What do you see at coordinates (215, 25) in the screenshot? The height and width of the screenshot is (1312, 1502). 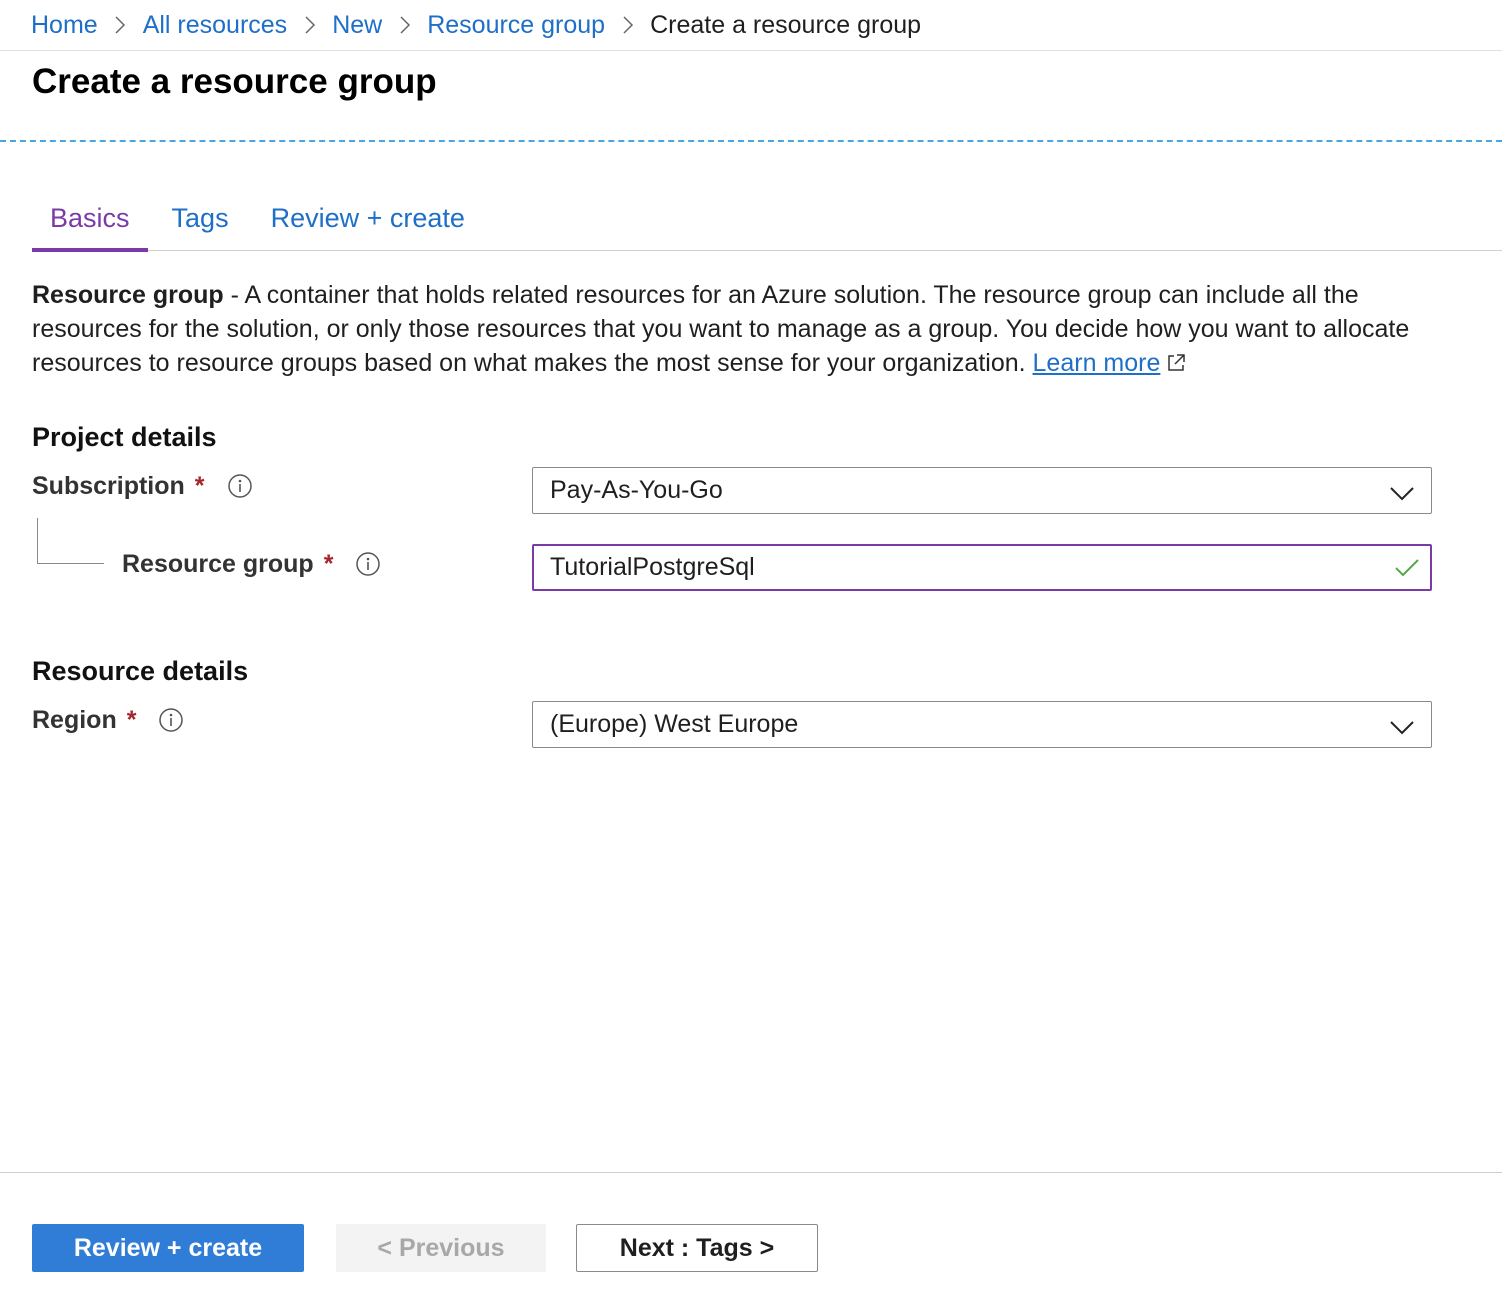 I see `breadcrumb-all-resources: All resources` at bounding box center [215, 25].